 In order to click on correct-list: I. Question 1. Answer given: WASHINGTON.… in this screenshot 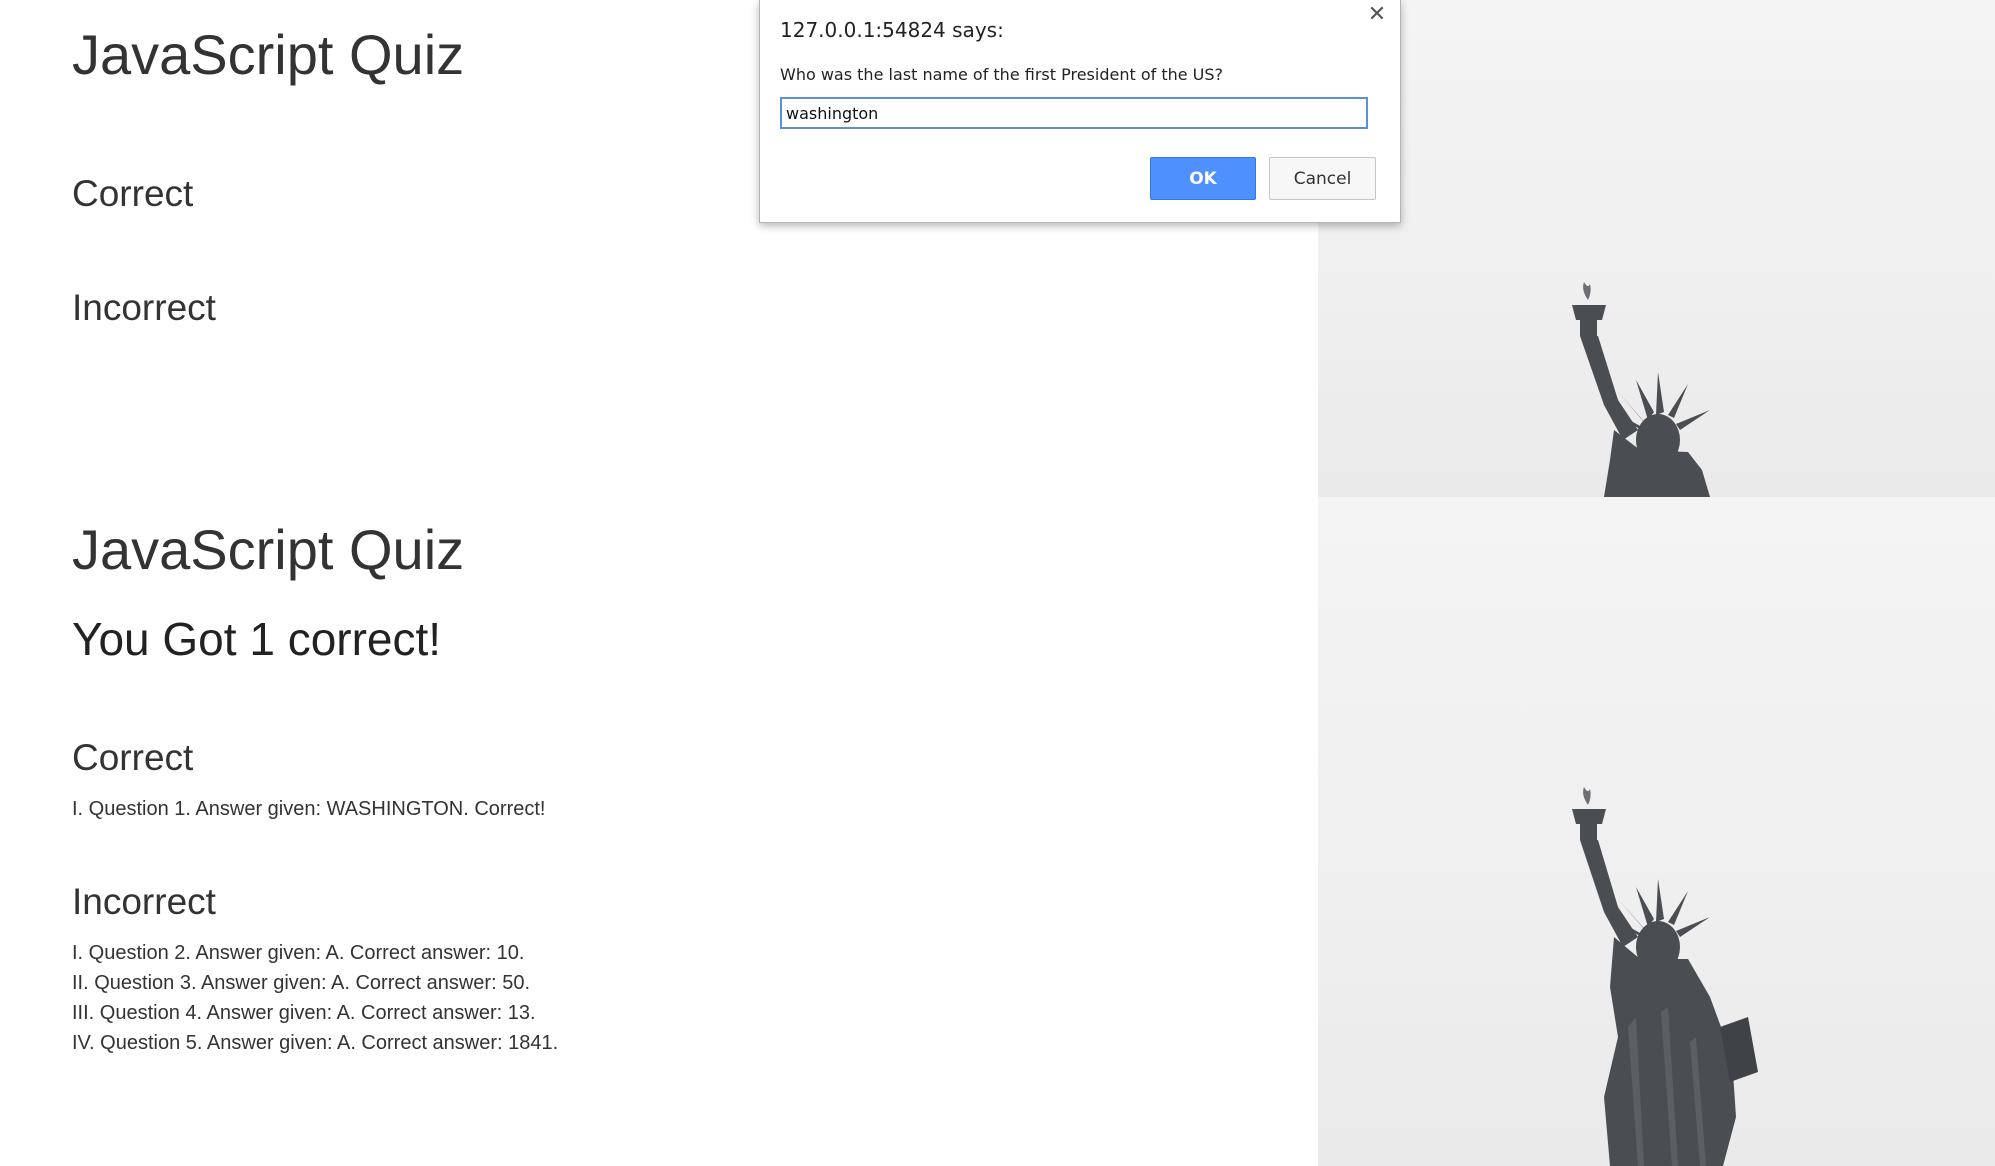, I will do `click(309, 809)`.